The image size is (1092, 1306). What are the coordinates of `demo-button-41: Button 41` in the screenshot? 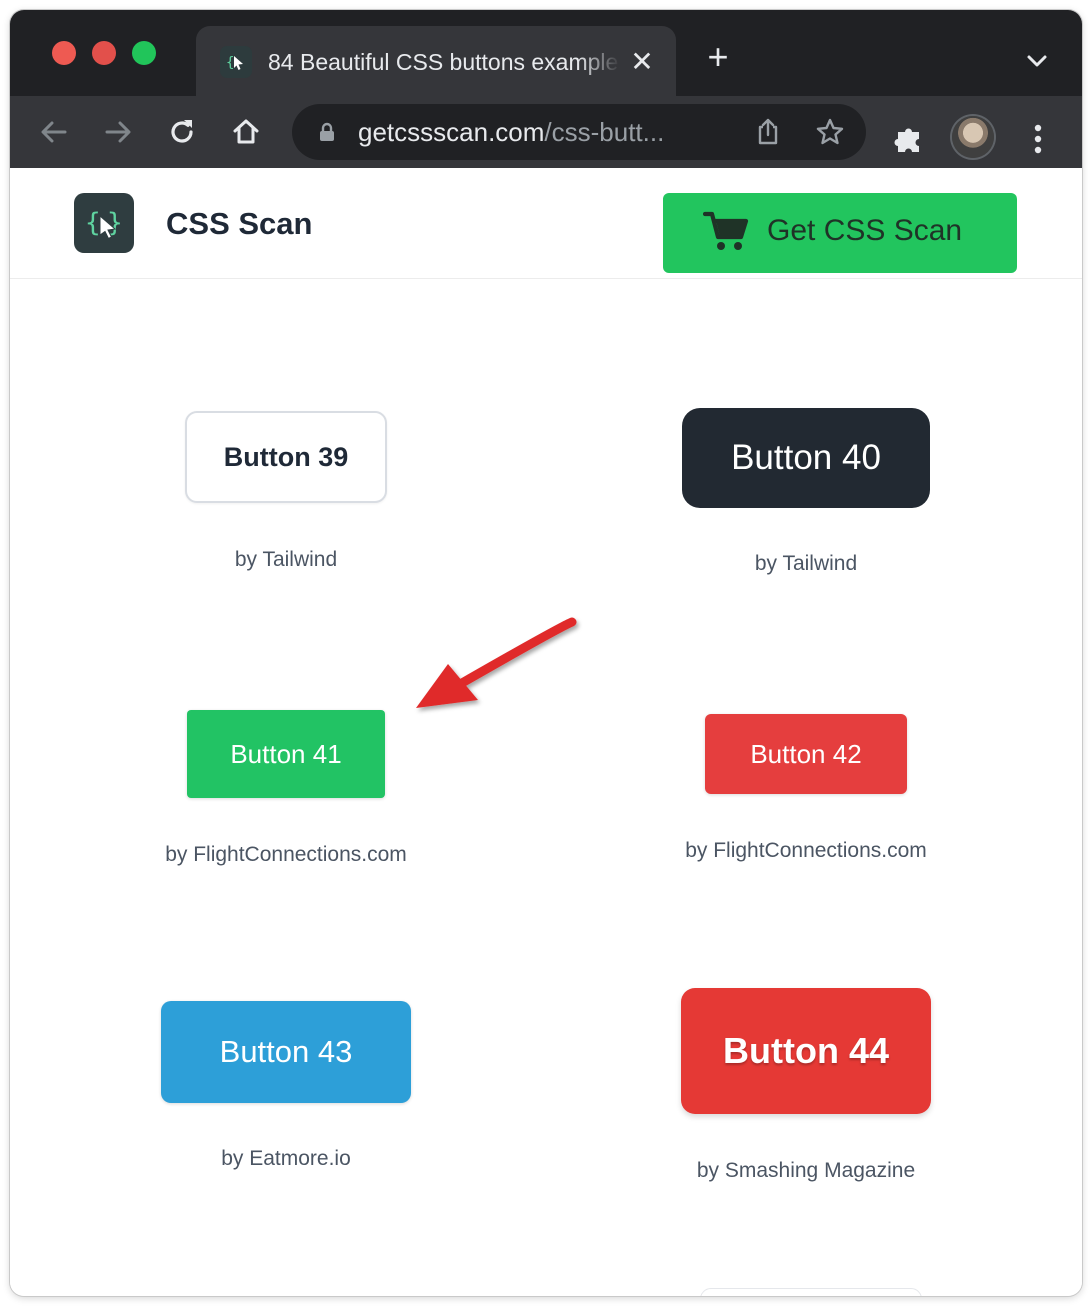 It's located at (286, 754).